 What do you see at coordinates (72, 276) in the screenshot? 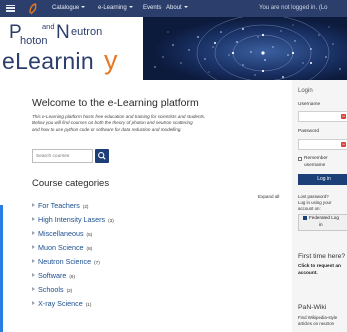
I see `category-count: (6)` at bounding box center [72, 276].